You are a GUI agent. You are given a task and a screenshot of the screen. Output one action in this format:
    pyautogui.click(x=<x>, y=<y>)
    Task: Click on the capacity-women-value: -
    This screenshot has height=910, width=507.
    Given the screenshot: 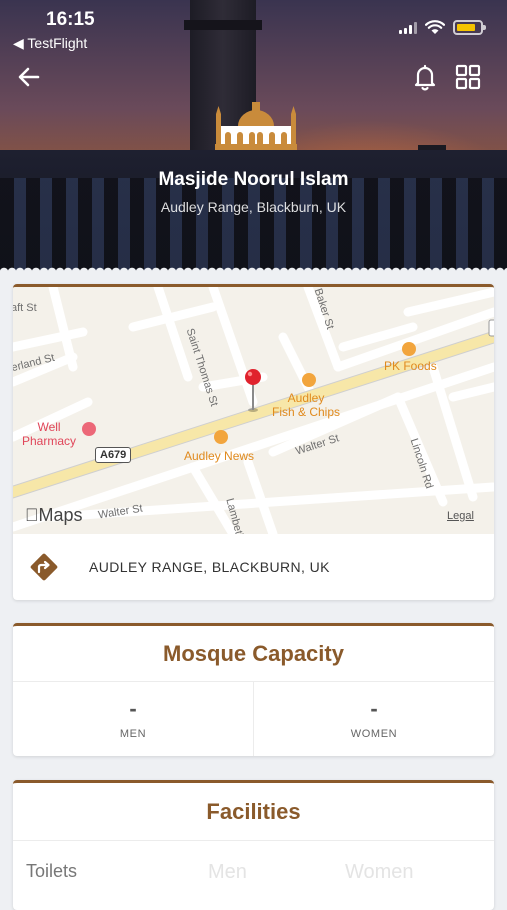 What is the action you would take?
    pyautogui.click(x=374, y=708)
    